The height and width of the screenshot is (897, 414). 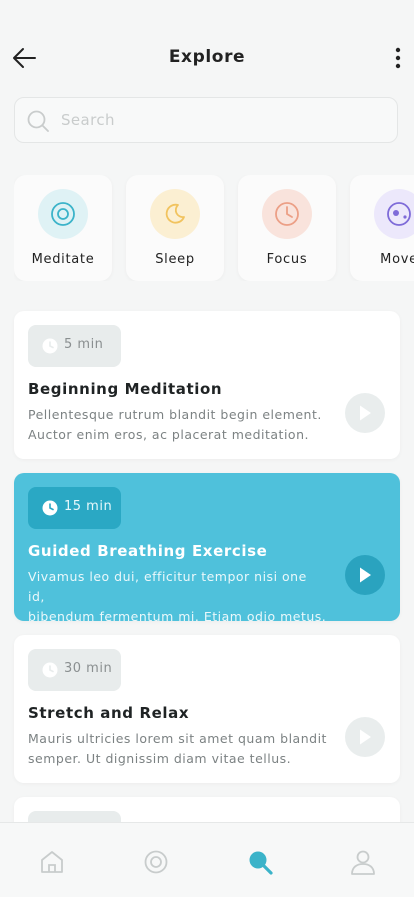 I want to click on more-vertical-icon, so click(x=398, y=58).